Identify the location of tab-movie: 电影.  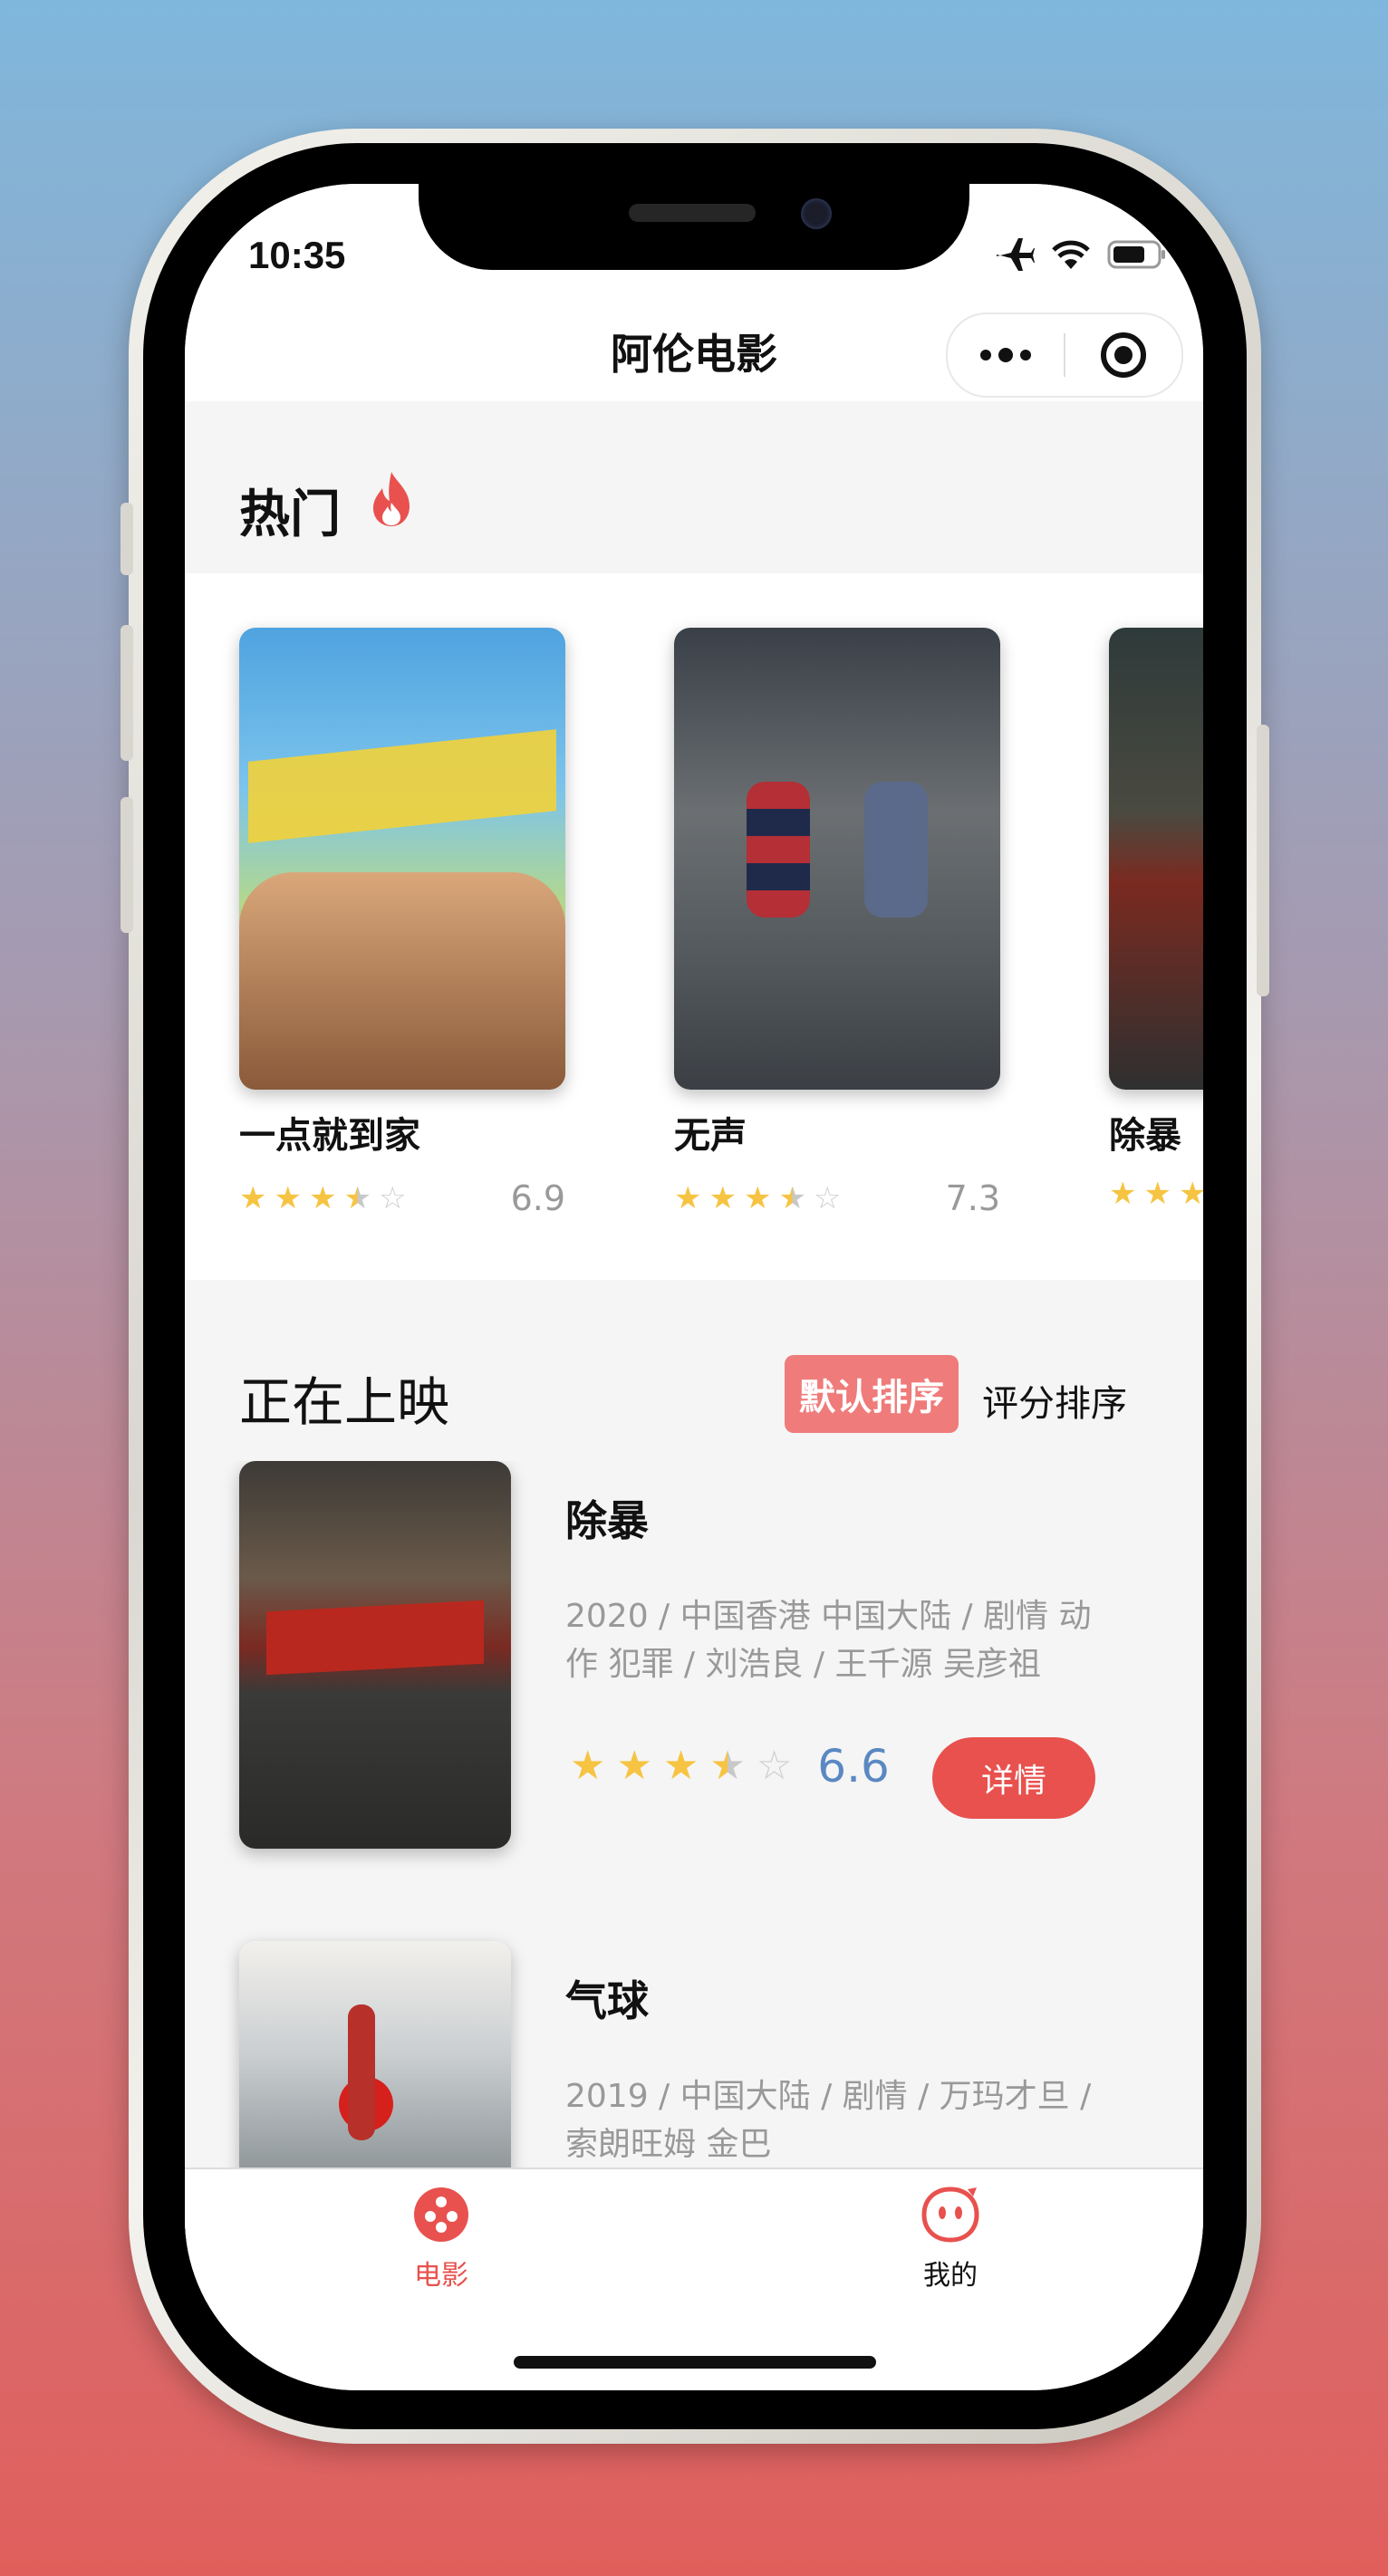
(441, 2239).